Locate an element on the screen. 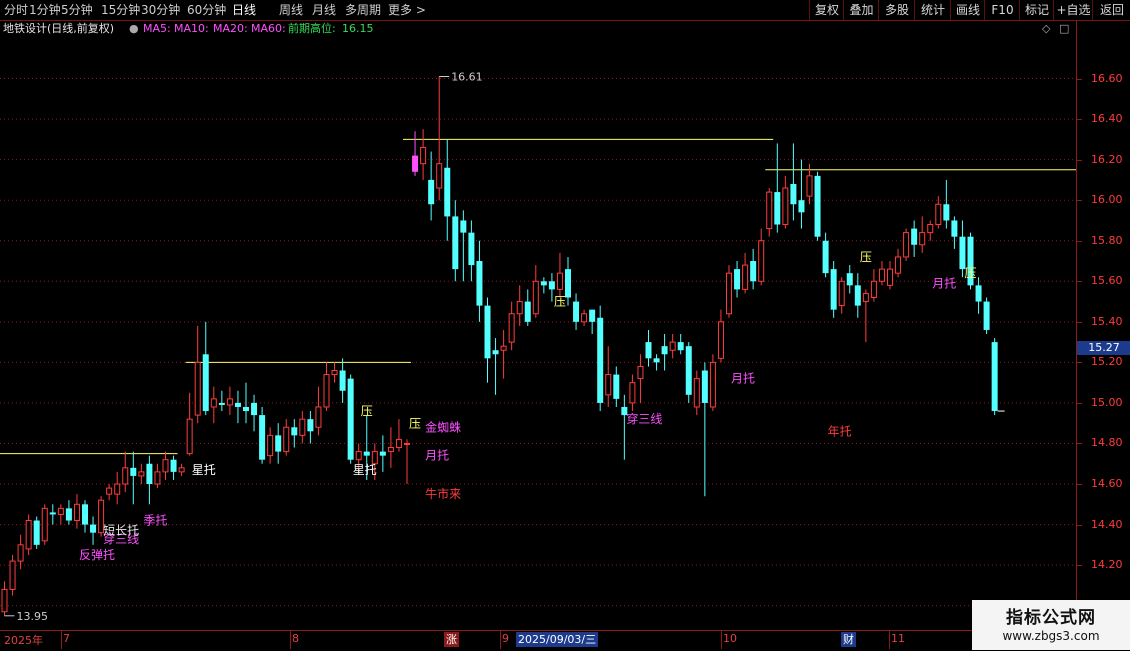  month-label: 9 is located at coordinates (505, 638).